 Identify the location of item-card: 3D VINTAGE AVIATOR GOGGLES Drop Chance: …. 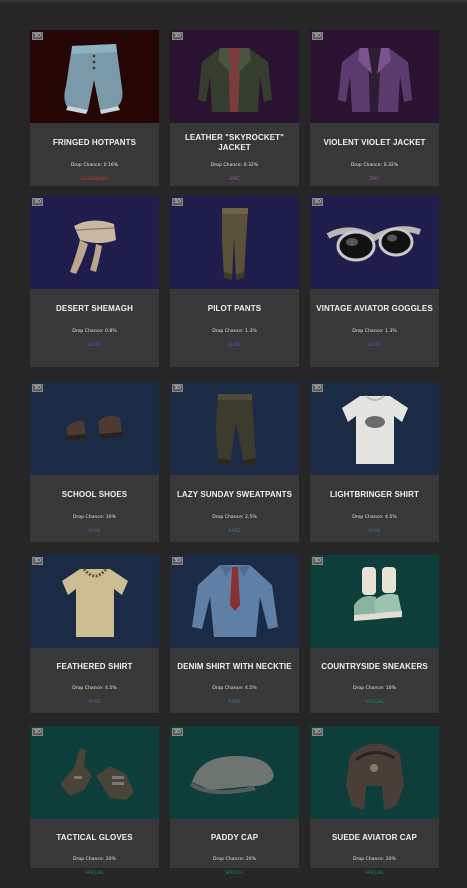
(374, 281).